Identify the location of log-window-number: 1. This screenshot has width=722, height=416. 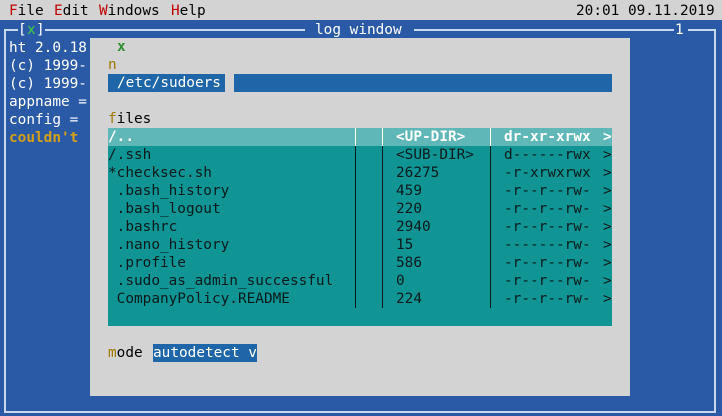
(679, 30).